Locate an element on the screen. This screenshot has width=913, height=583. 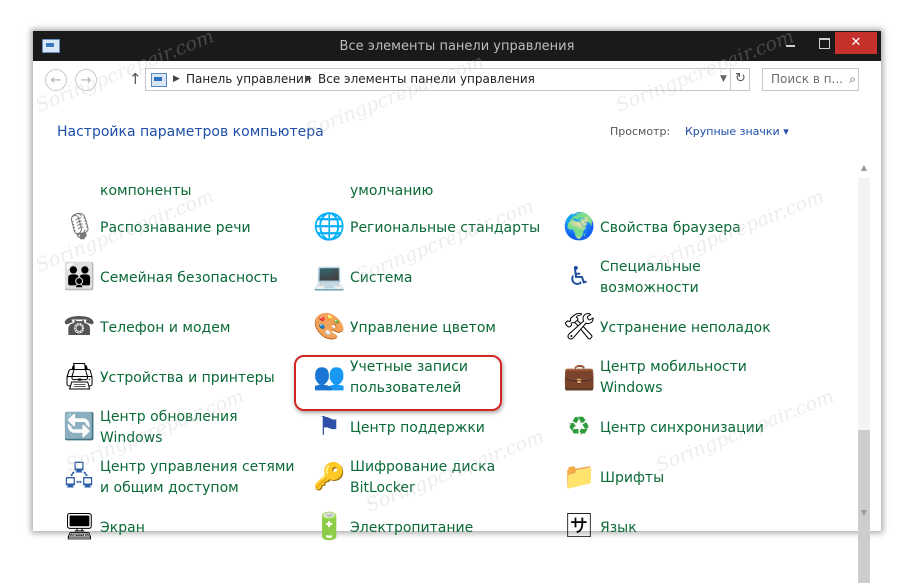
list-item-color-management: 🎨 Управление цветом is located at coordinates (433, 329).